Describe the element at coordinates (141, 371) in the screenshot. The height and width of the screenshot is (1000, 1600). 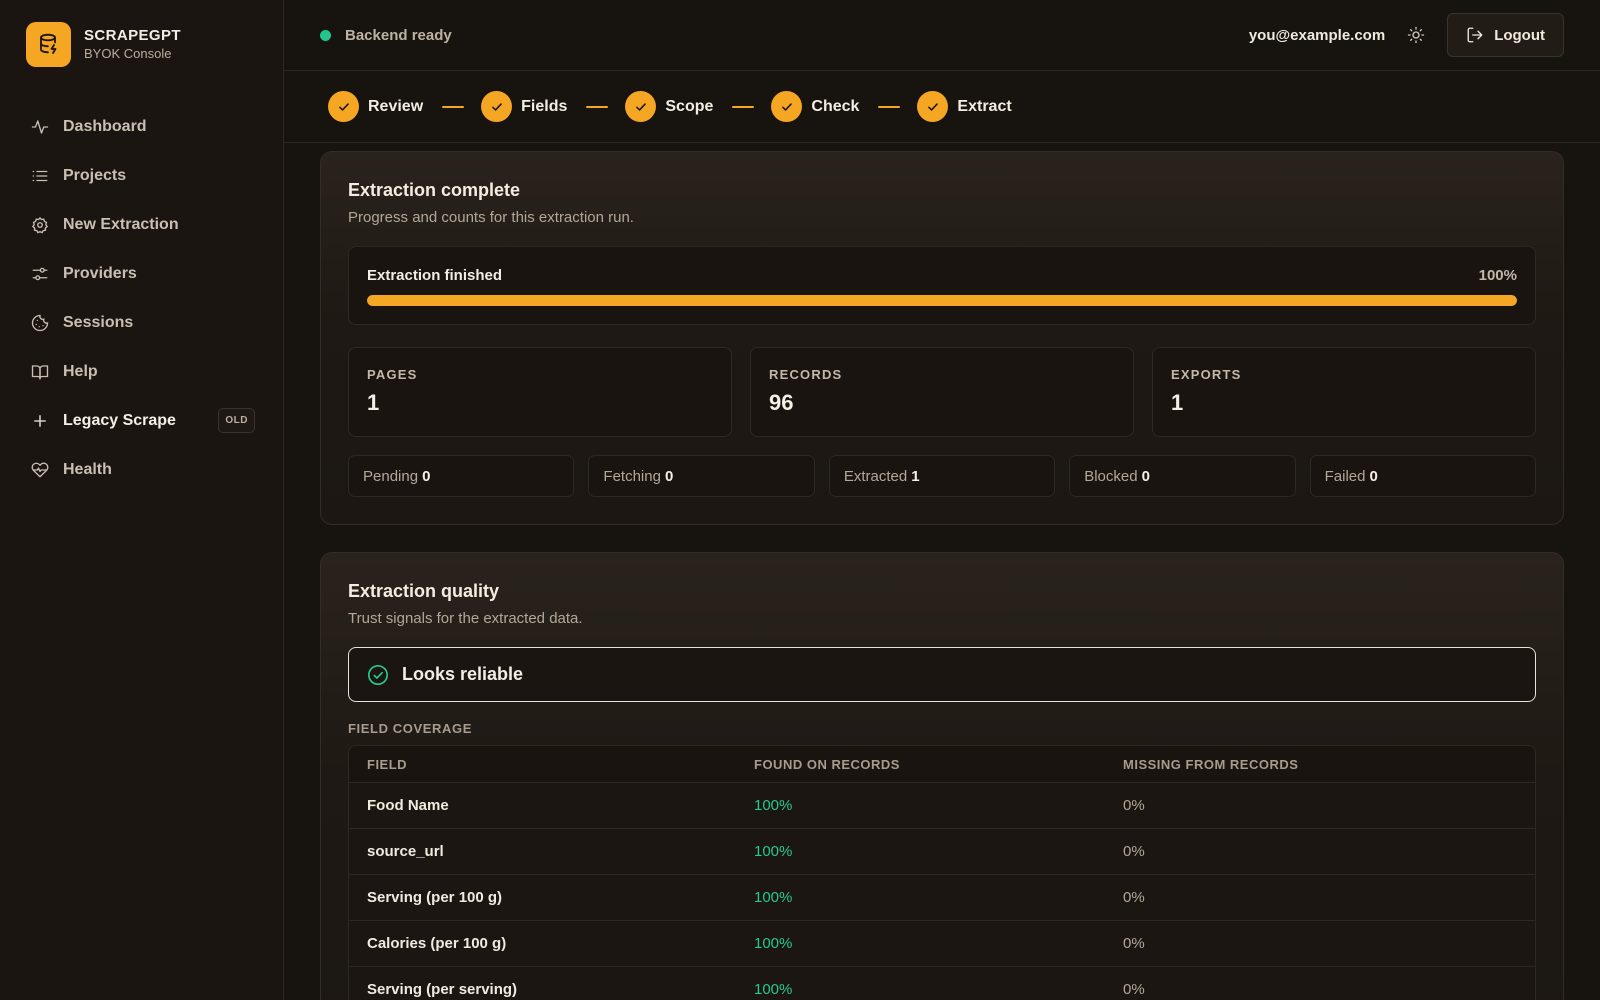
I see `sidebar-item-help: Help` at that location.